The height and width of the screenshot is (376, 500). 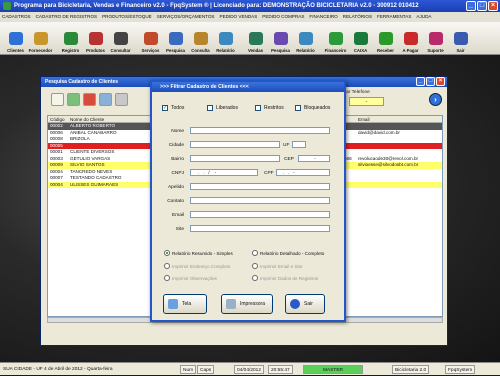 I want to click on option-print-notes: Imprimir Observações, so click(x=190, y=278).